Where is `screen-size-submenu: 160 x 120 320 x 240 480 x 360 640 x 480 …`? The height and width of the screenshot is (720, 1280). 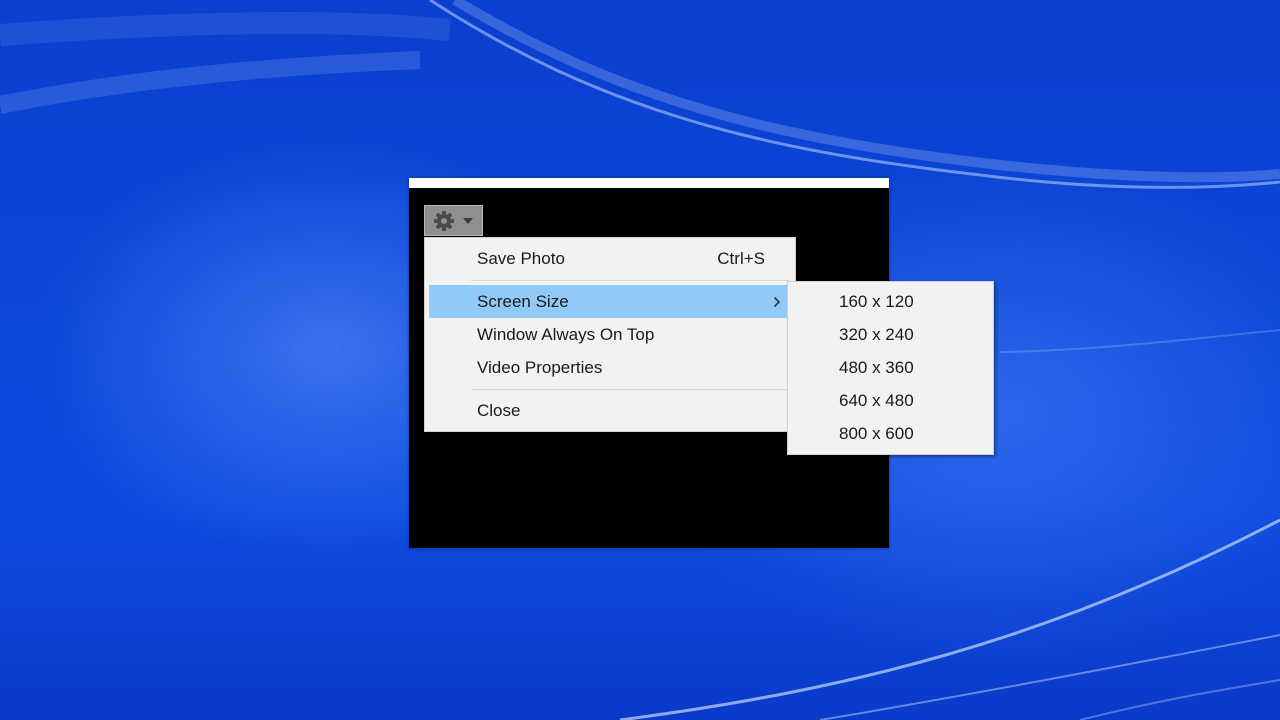 screen-size-submenu: 160 x 120 320 x 240 480 x 360 640 x 480 … is located at coordinates (890, 368).